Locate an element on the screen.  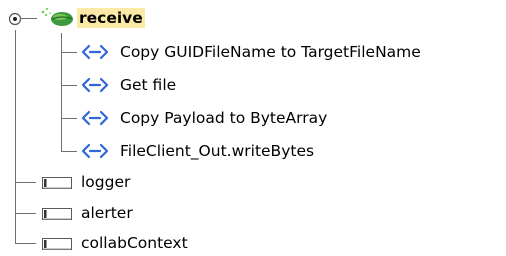
tree-node-label: Get file is located at coordinates (148, 85).